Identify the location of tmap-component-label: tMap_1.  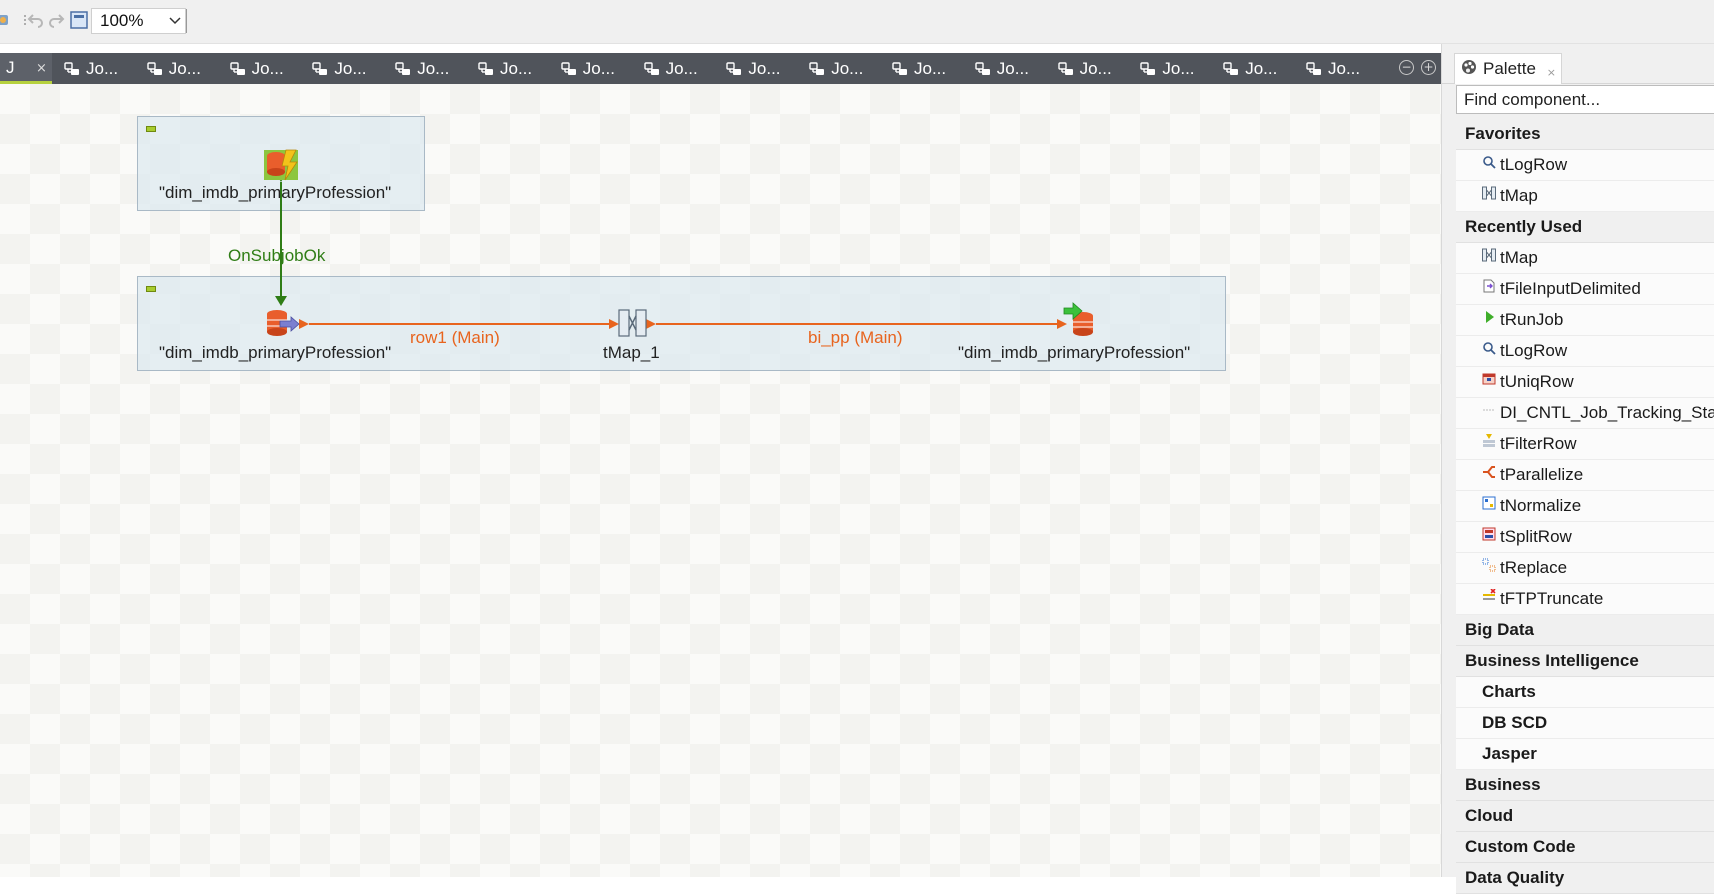
(631, 353).